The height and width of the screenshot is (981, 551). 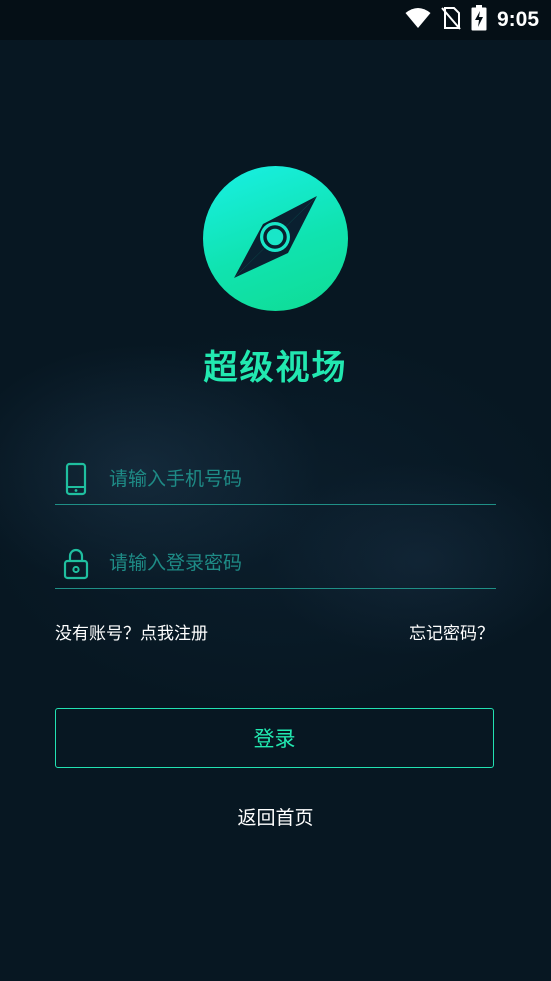 I want to click on status-bar: 9:05, so click(x=275, y=20).